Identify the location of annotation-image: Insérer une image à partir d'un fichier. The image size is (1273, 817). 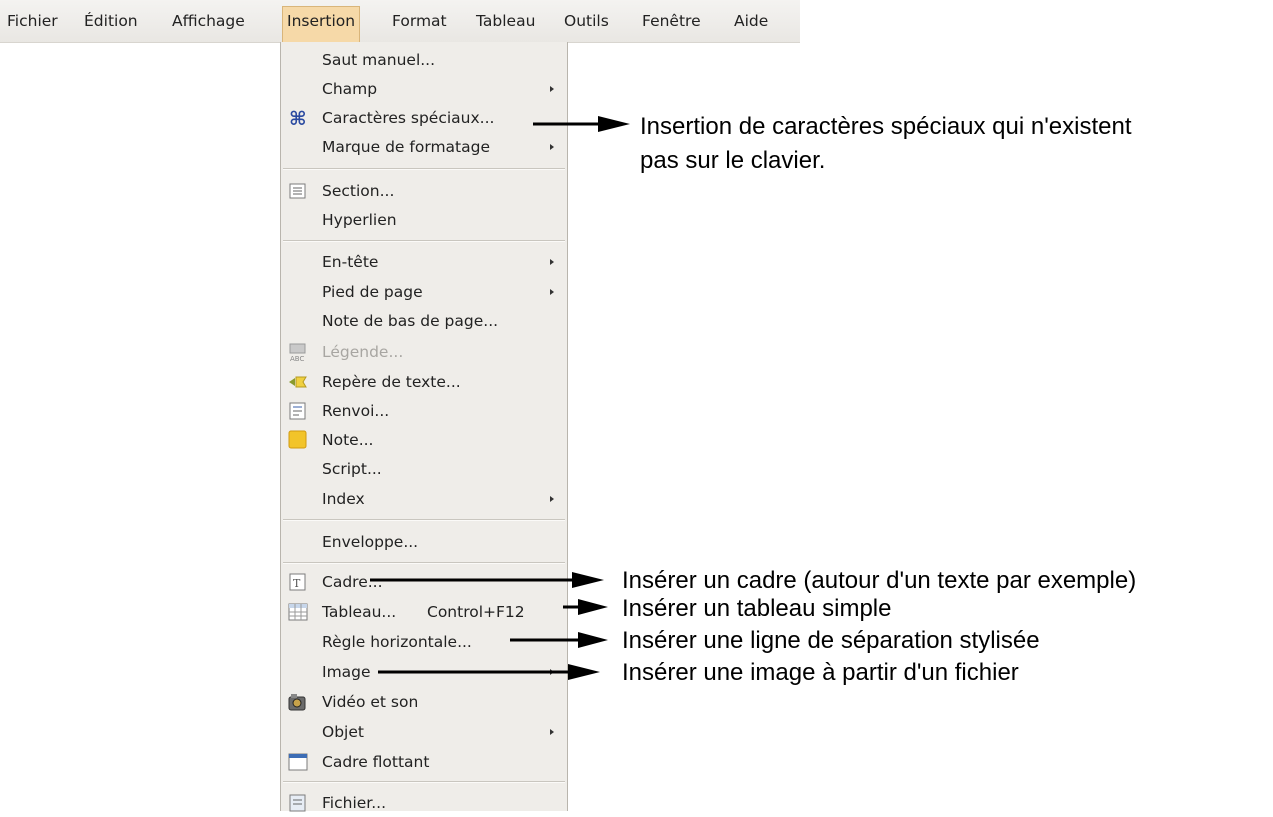
(820, 672).